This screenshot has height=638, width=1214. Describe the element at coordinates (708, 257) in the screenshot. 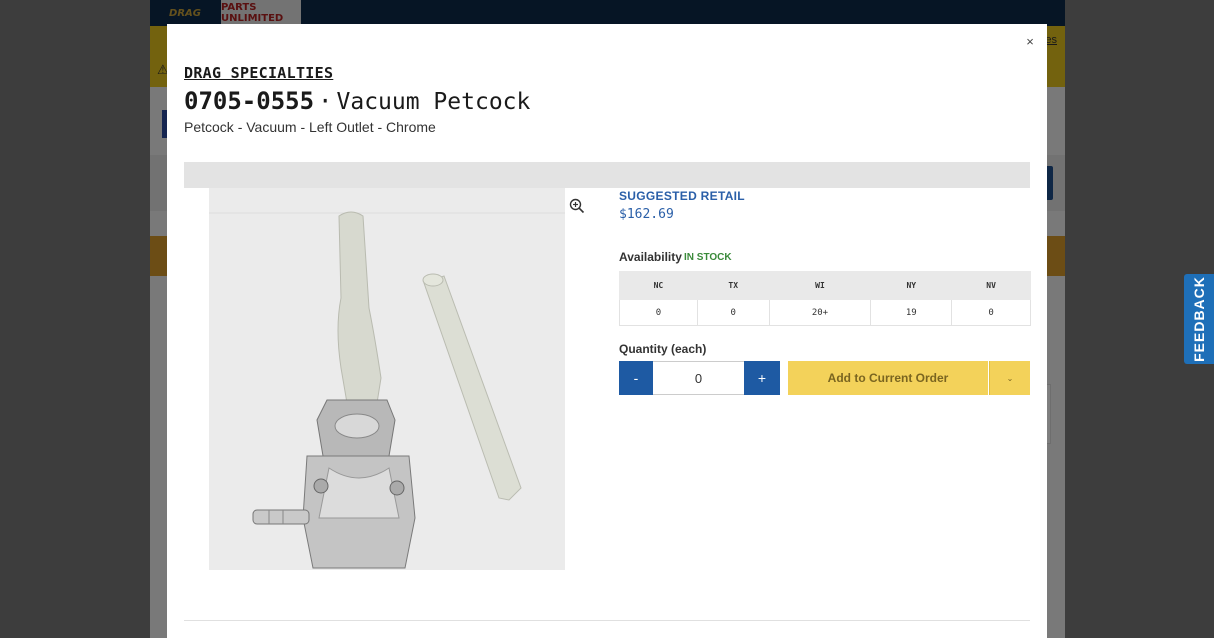

I see `availability-status: IN STOCK` at that location.